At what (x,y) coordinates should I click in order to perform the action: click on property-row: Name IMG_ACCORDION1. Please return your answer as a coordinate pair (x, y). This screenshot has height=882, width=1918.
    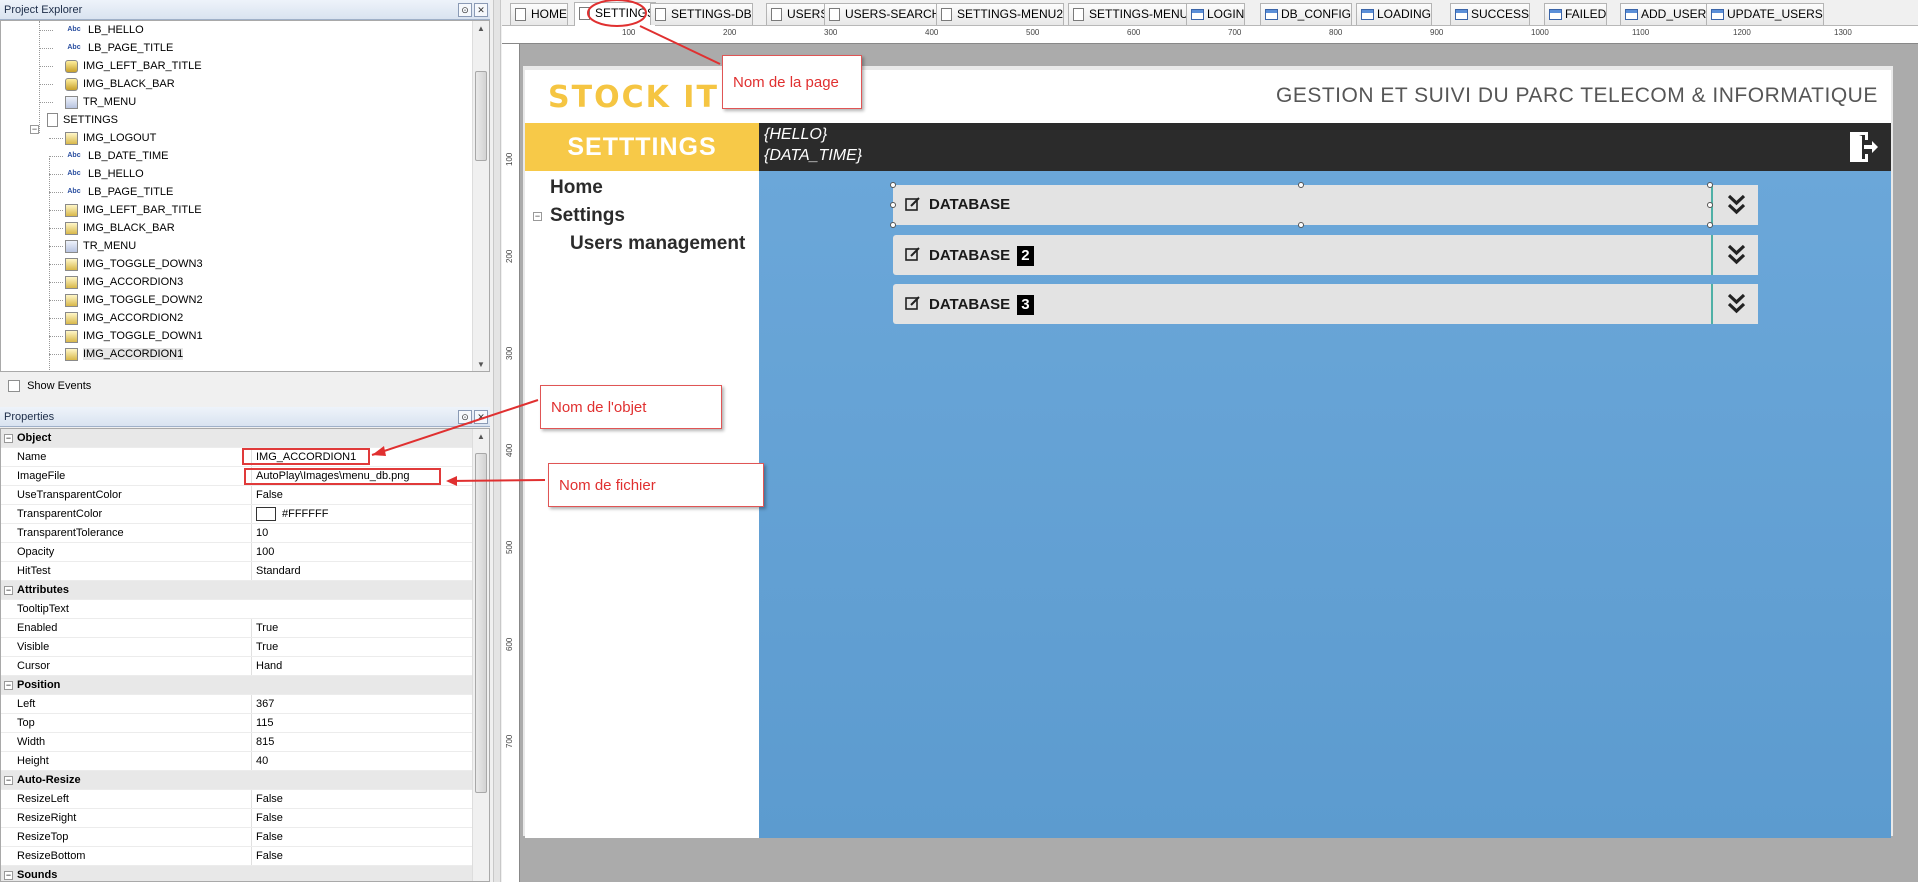
    Looking at the image, I should click on (238, 457).